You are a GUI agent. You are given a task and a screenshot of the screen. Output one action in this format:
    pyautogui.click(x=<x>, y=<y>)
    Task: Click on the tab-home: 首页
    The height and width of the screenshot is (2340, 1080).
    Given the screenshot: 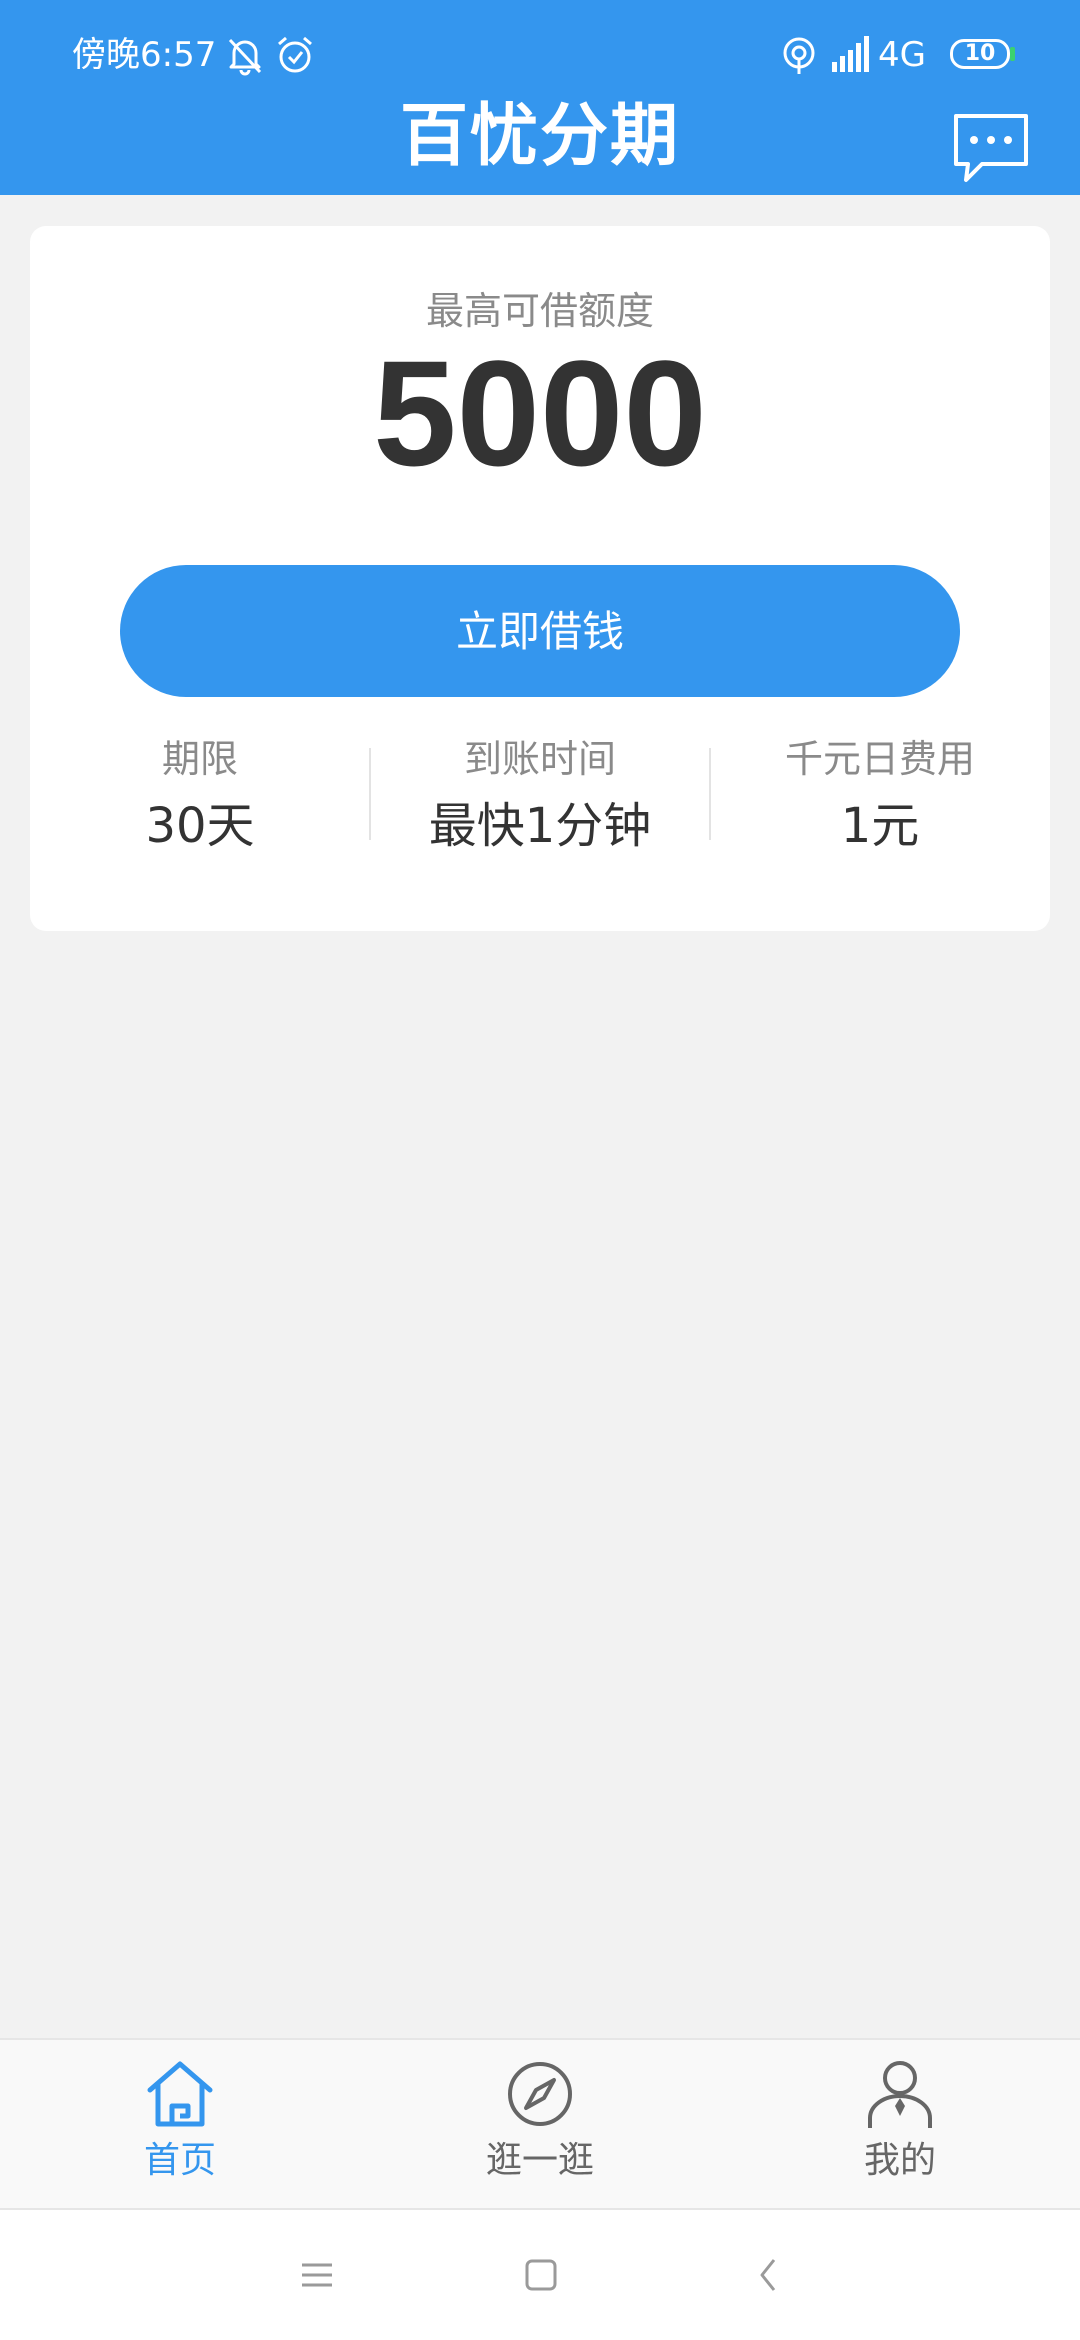 What is the action you would take?
    pyautogui.click(x=180, y=2125)
    